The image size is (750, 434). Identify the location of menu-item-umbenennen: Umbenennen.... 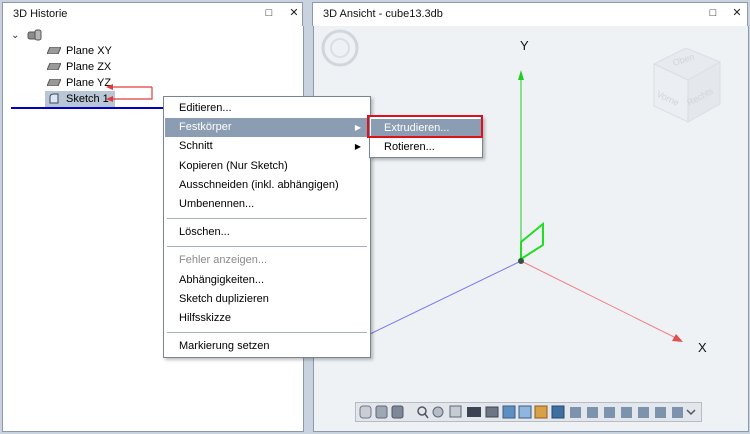
(267, 204).